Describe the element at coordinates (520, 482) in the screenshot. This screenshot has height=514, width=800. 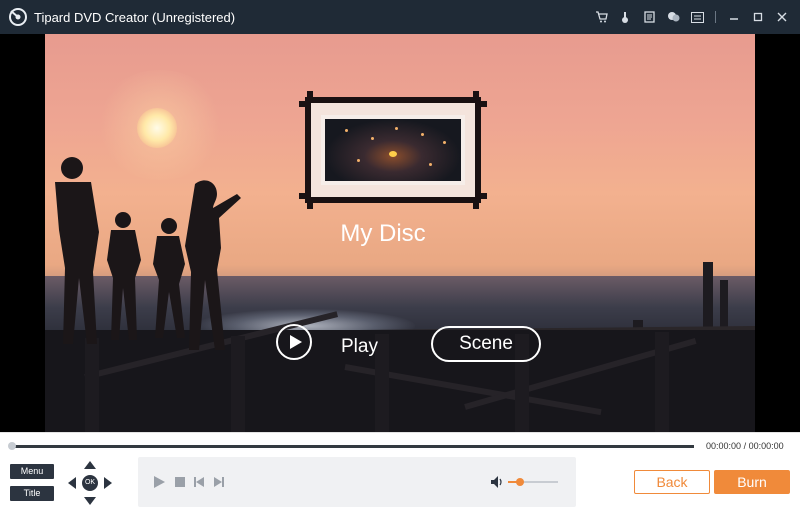
I see `volume-slider-handle` at that location.